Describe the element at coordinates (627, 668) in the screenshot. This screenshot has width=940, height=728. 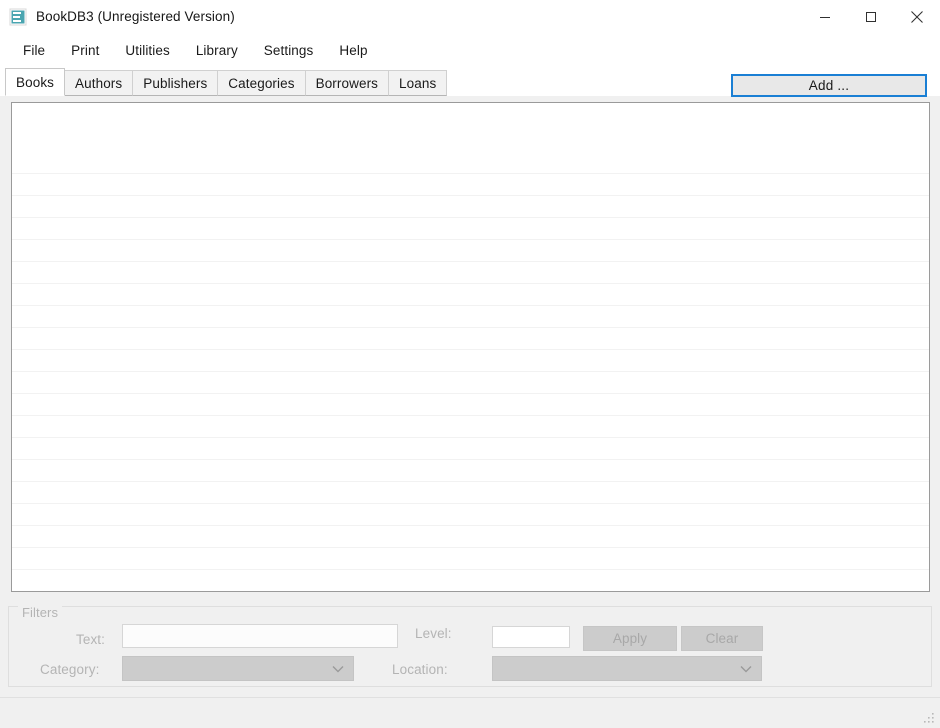
I see `location-filter-combobox` at that location.